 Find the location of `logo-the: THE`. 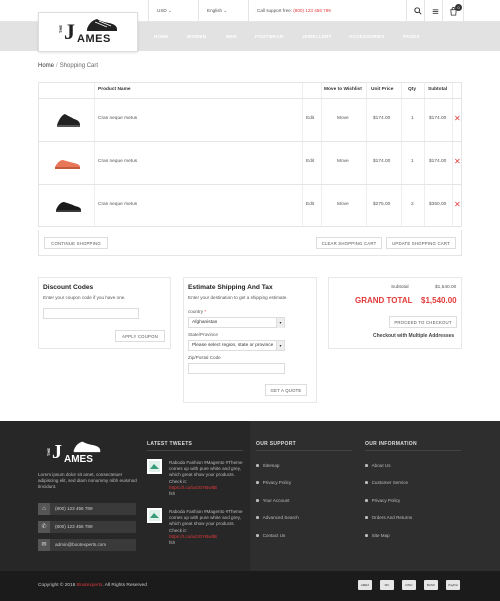

logo-the: THE is located at coordinates (48, 452).